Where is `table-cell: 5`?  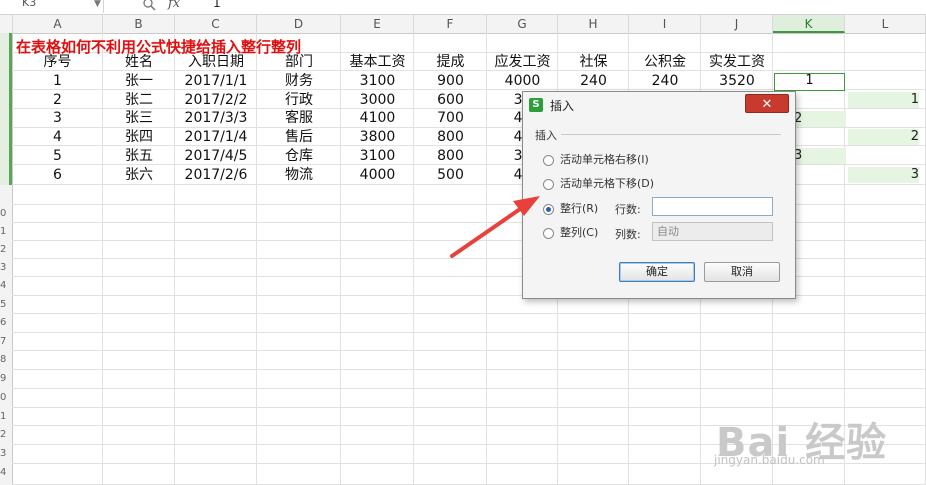
table-cell: 5 is located at coordinates (57, 156).